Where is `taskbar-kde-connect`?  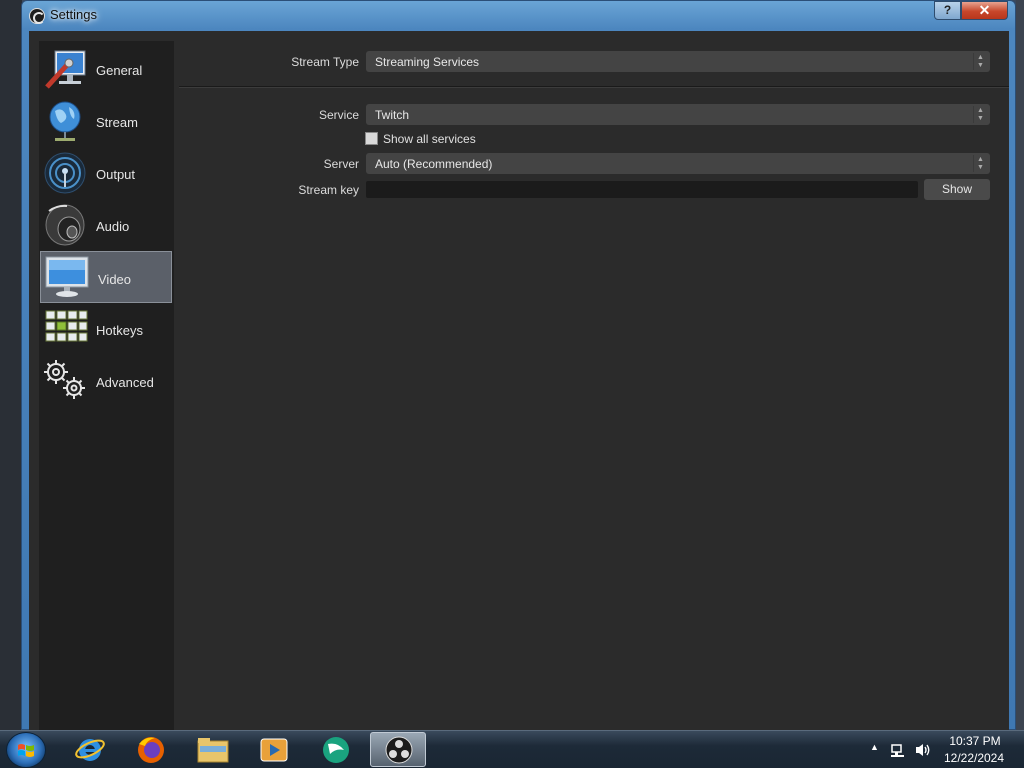
taskbar-kde-connect is located at coordinates (336, 749).